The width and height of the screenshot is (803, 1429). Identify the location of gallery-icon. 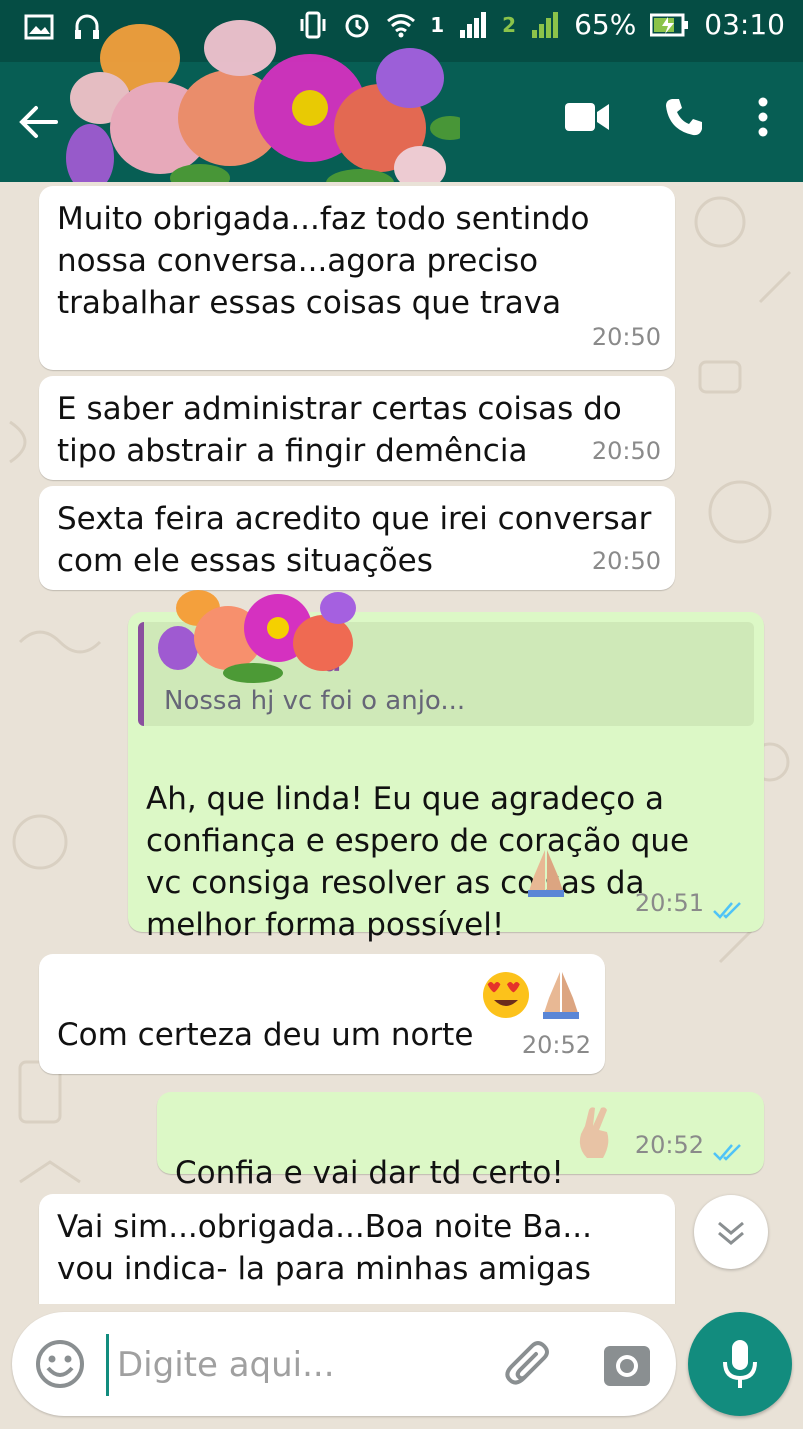
(39, 27).